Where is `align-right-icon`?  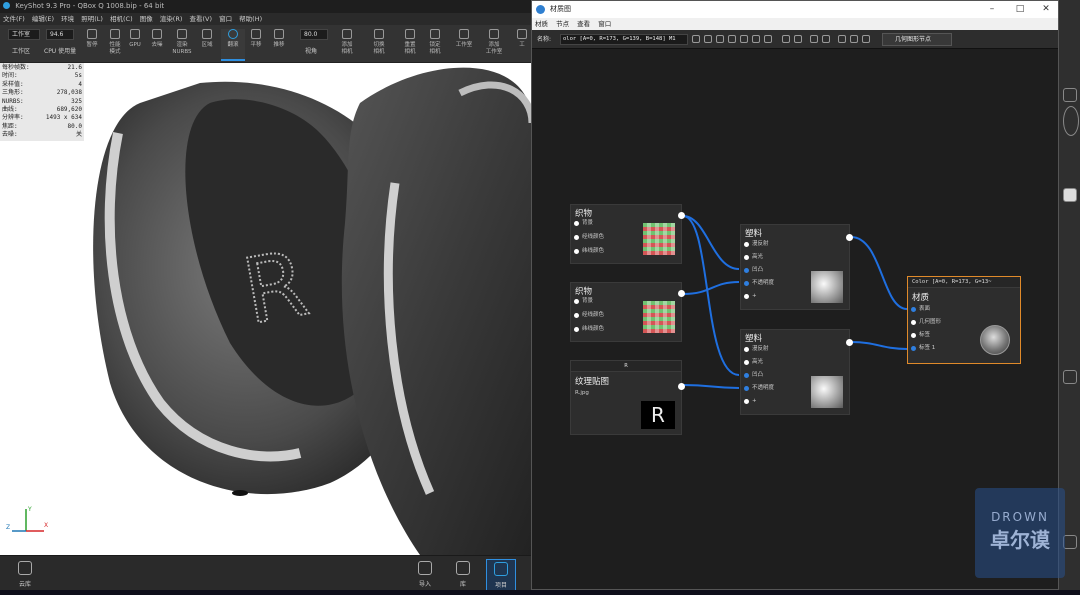
align-right-icon is located at coordinates (814, 39).